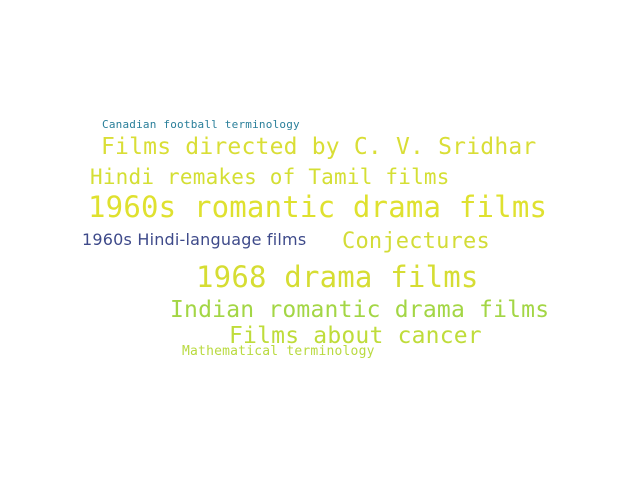 The width and height of the screenshot is (640, 480). Describe the element at coordinates (319, 147) in the screenshot. I see `word-films-directed-by-cv-sridhar: Films directed by C. V. Sridhar` at that location.